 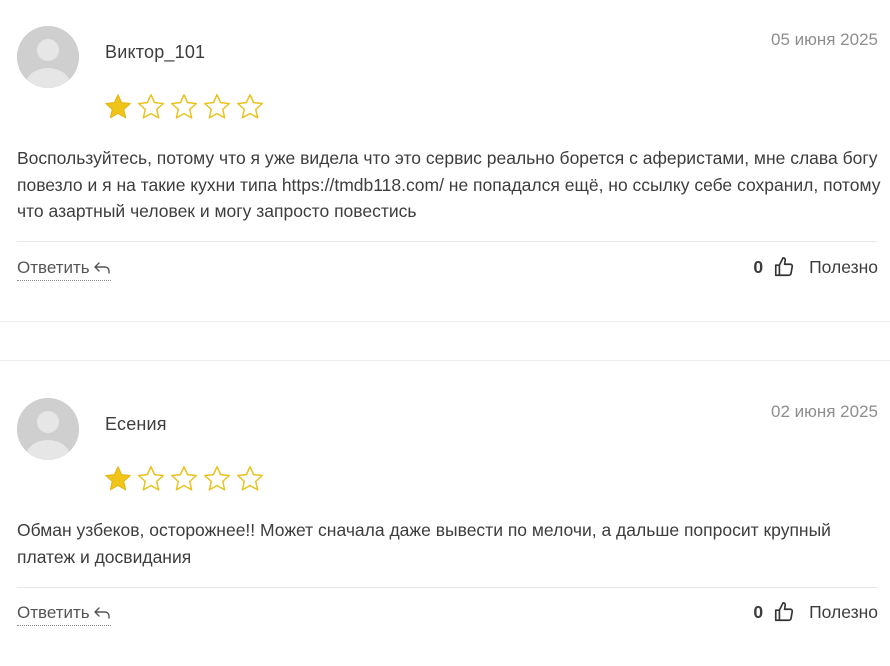 I want to click on review-date: 02 июня 2025, so click(x=824, y=411).